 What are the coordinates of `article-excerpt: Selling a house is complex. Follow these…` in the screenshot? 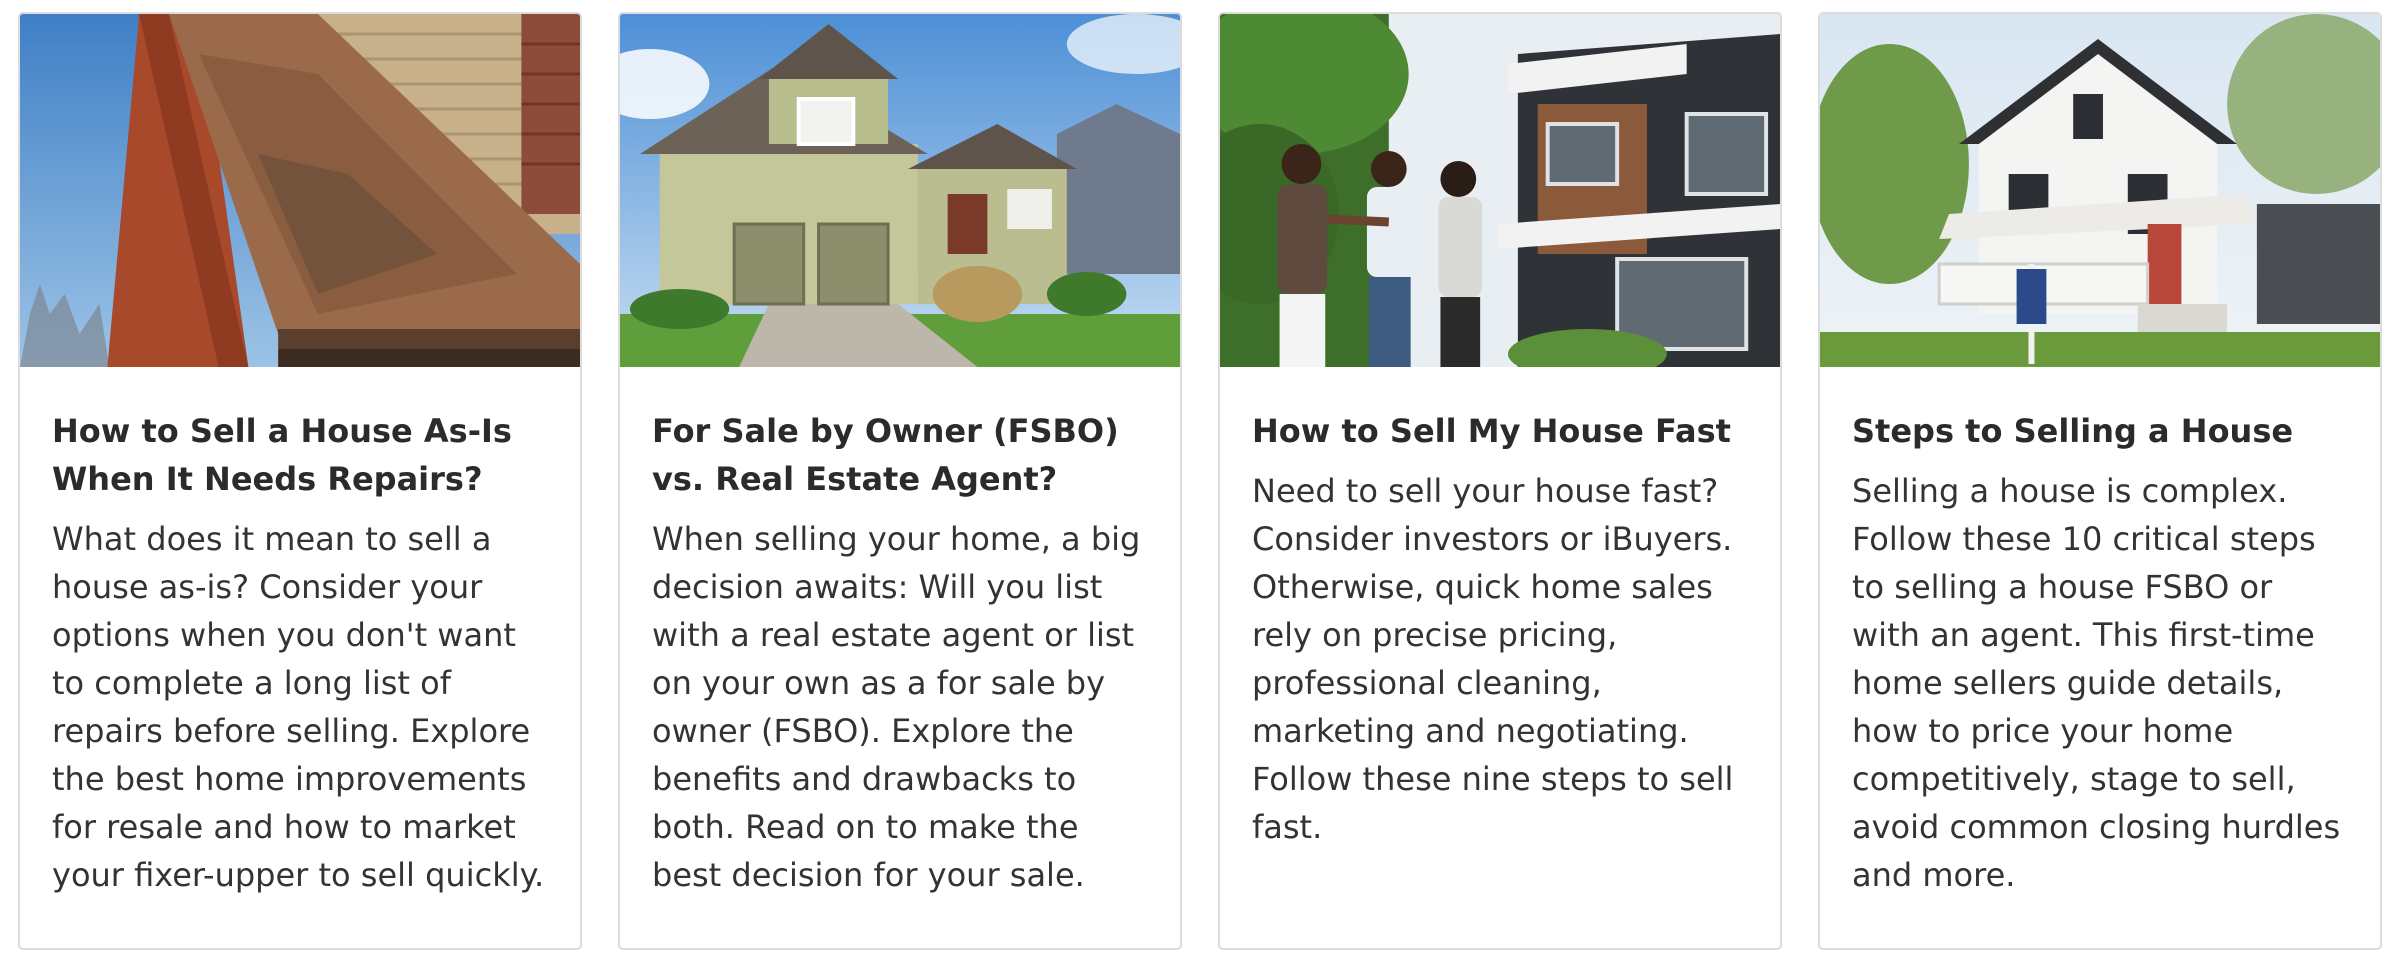 It's located at (2096, 683).